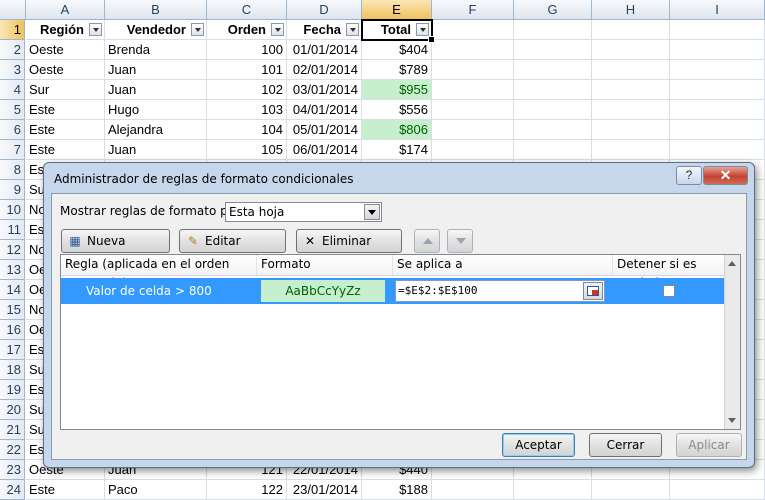 The height and width of the screenshot is (500, 765). Describe the element at coordinates (503, 265) in the screenshot. I see `header-applies-to: Se aplica a` at that location.